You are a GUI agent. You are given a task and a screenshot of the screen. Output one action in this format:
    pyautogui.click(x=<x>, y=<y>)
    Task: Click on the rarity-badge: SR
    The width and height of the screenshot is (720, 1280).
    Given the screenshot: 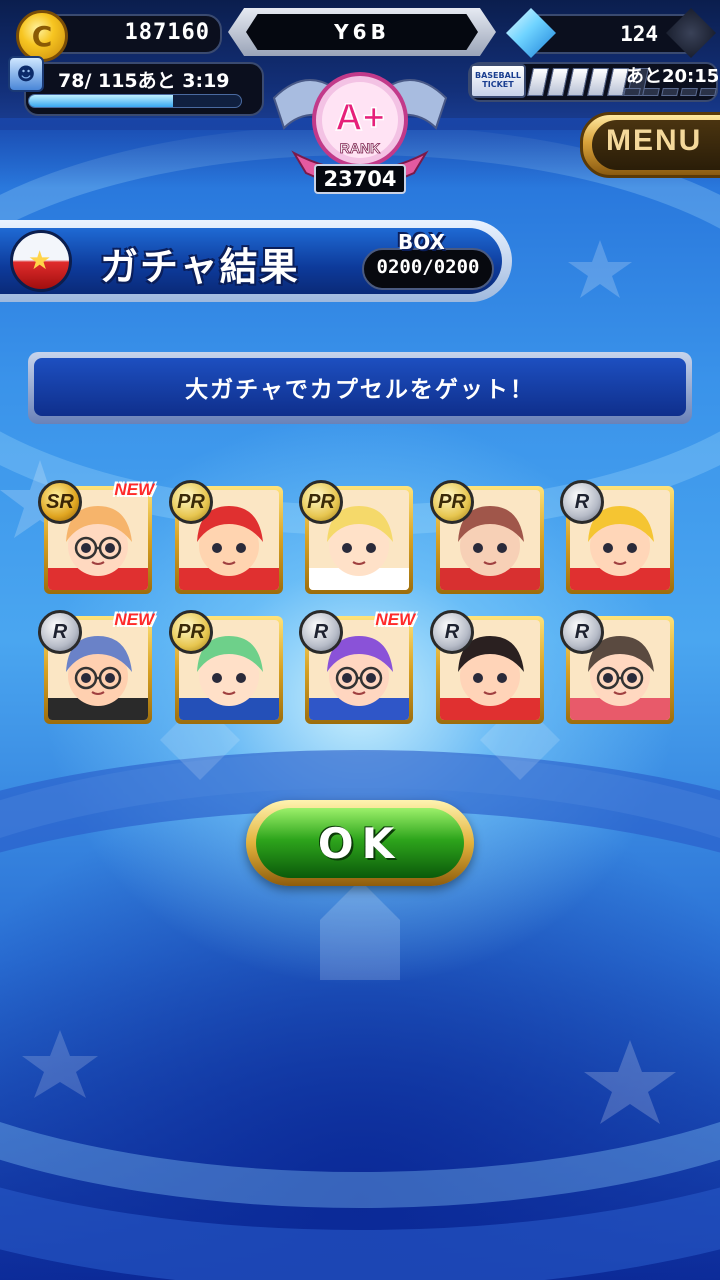 What is the action you would take?
    pyautogui.click(x=60, y=502)
    